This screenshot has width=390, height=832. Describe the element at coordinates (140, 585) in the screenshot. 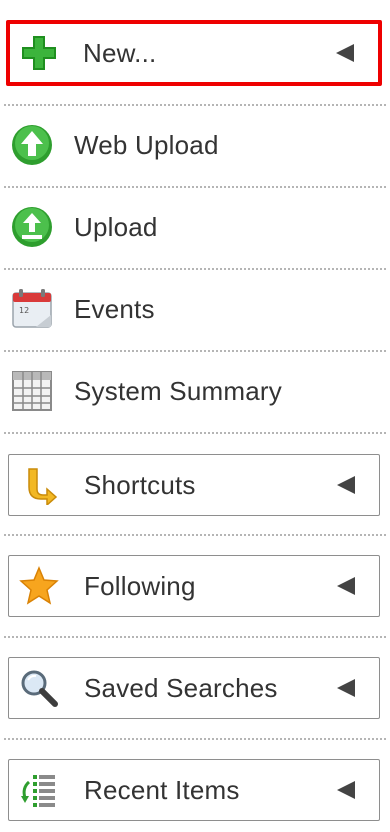

I see `following-label: Following` at that location.